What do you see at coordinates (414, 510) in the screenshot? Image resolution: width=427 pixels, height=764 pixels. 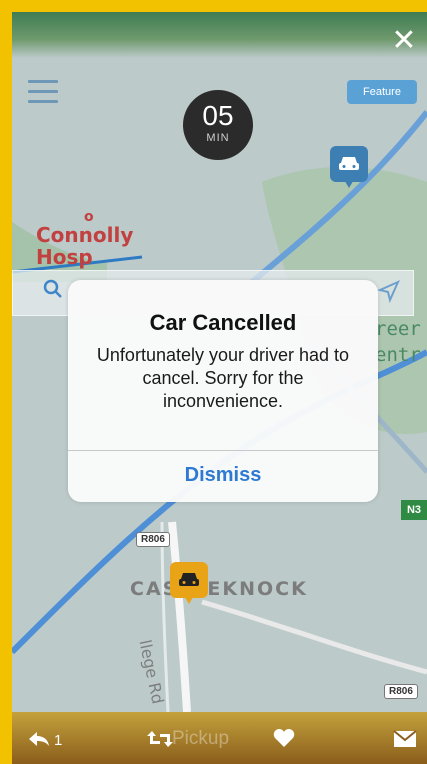 I see `road-sign: N3` at bounding box center [414, 510].